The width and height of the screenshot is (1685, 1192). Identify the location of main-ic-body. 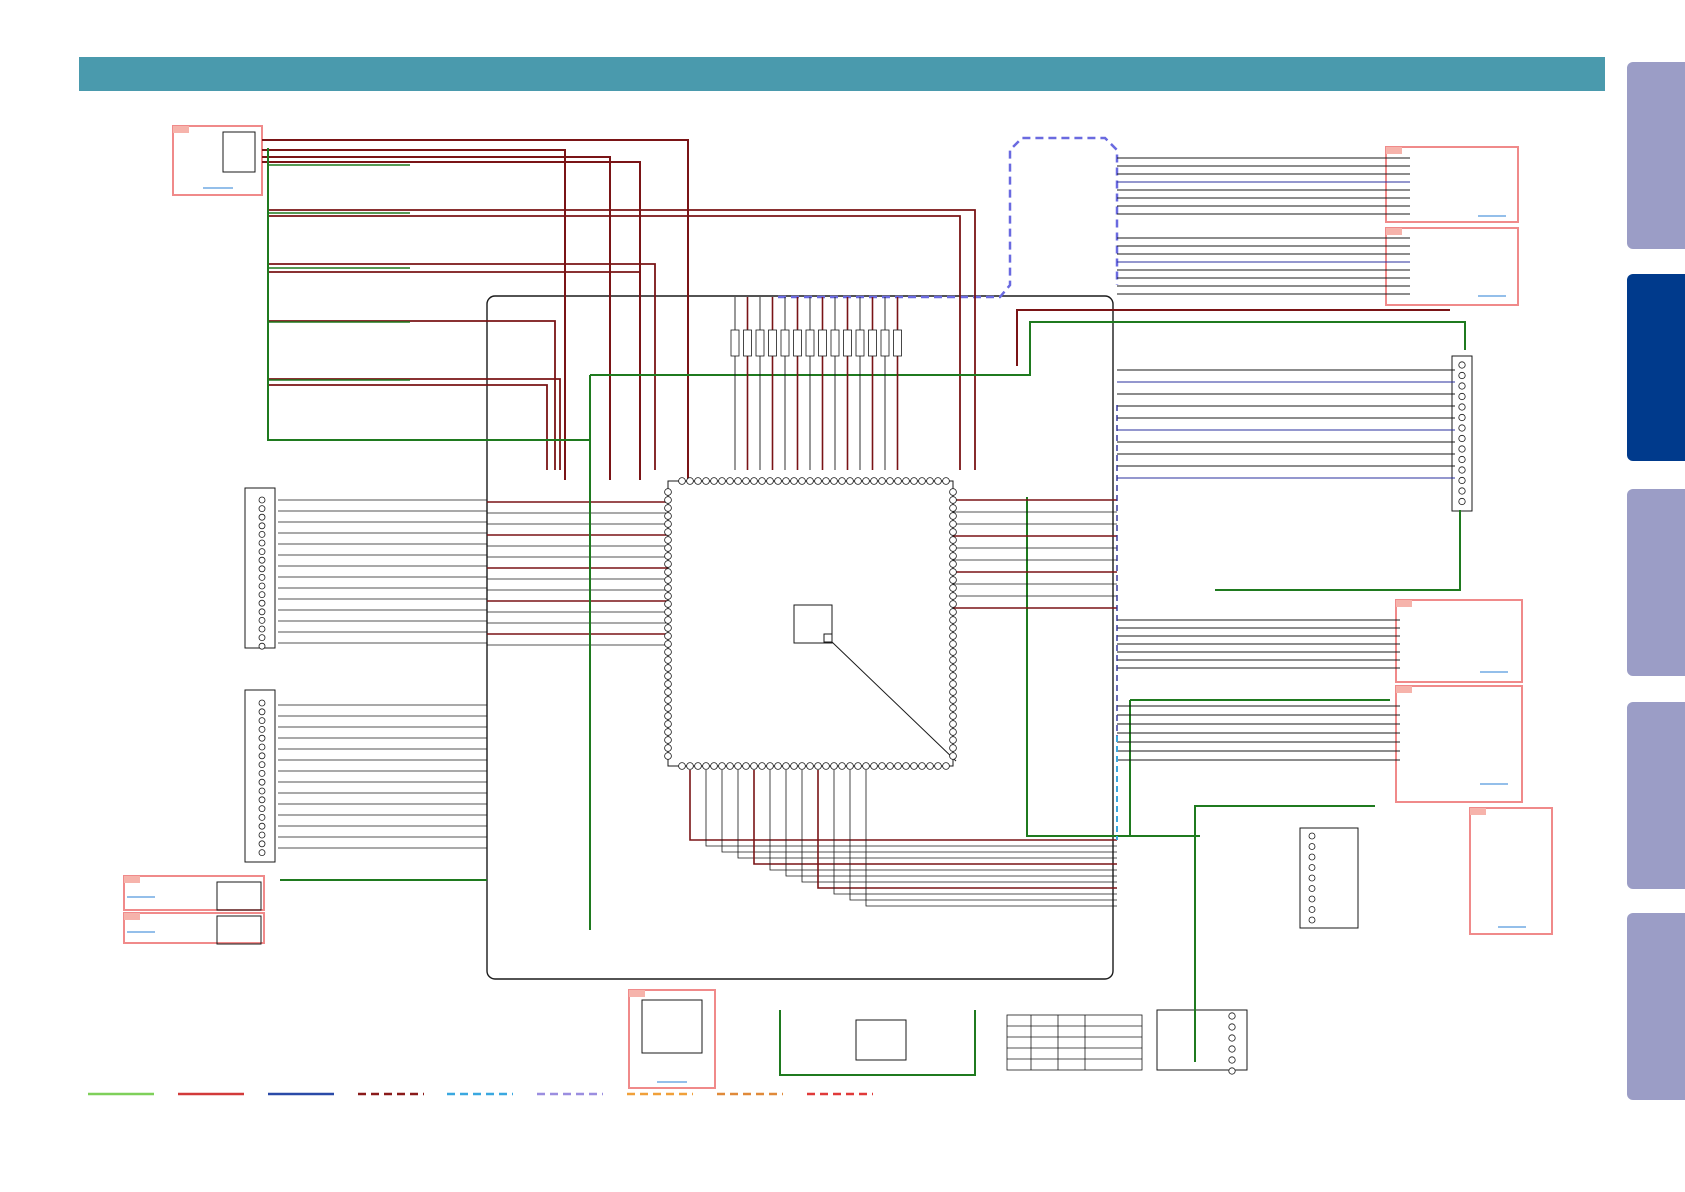
(810, 623).